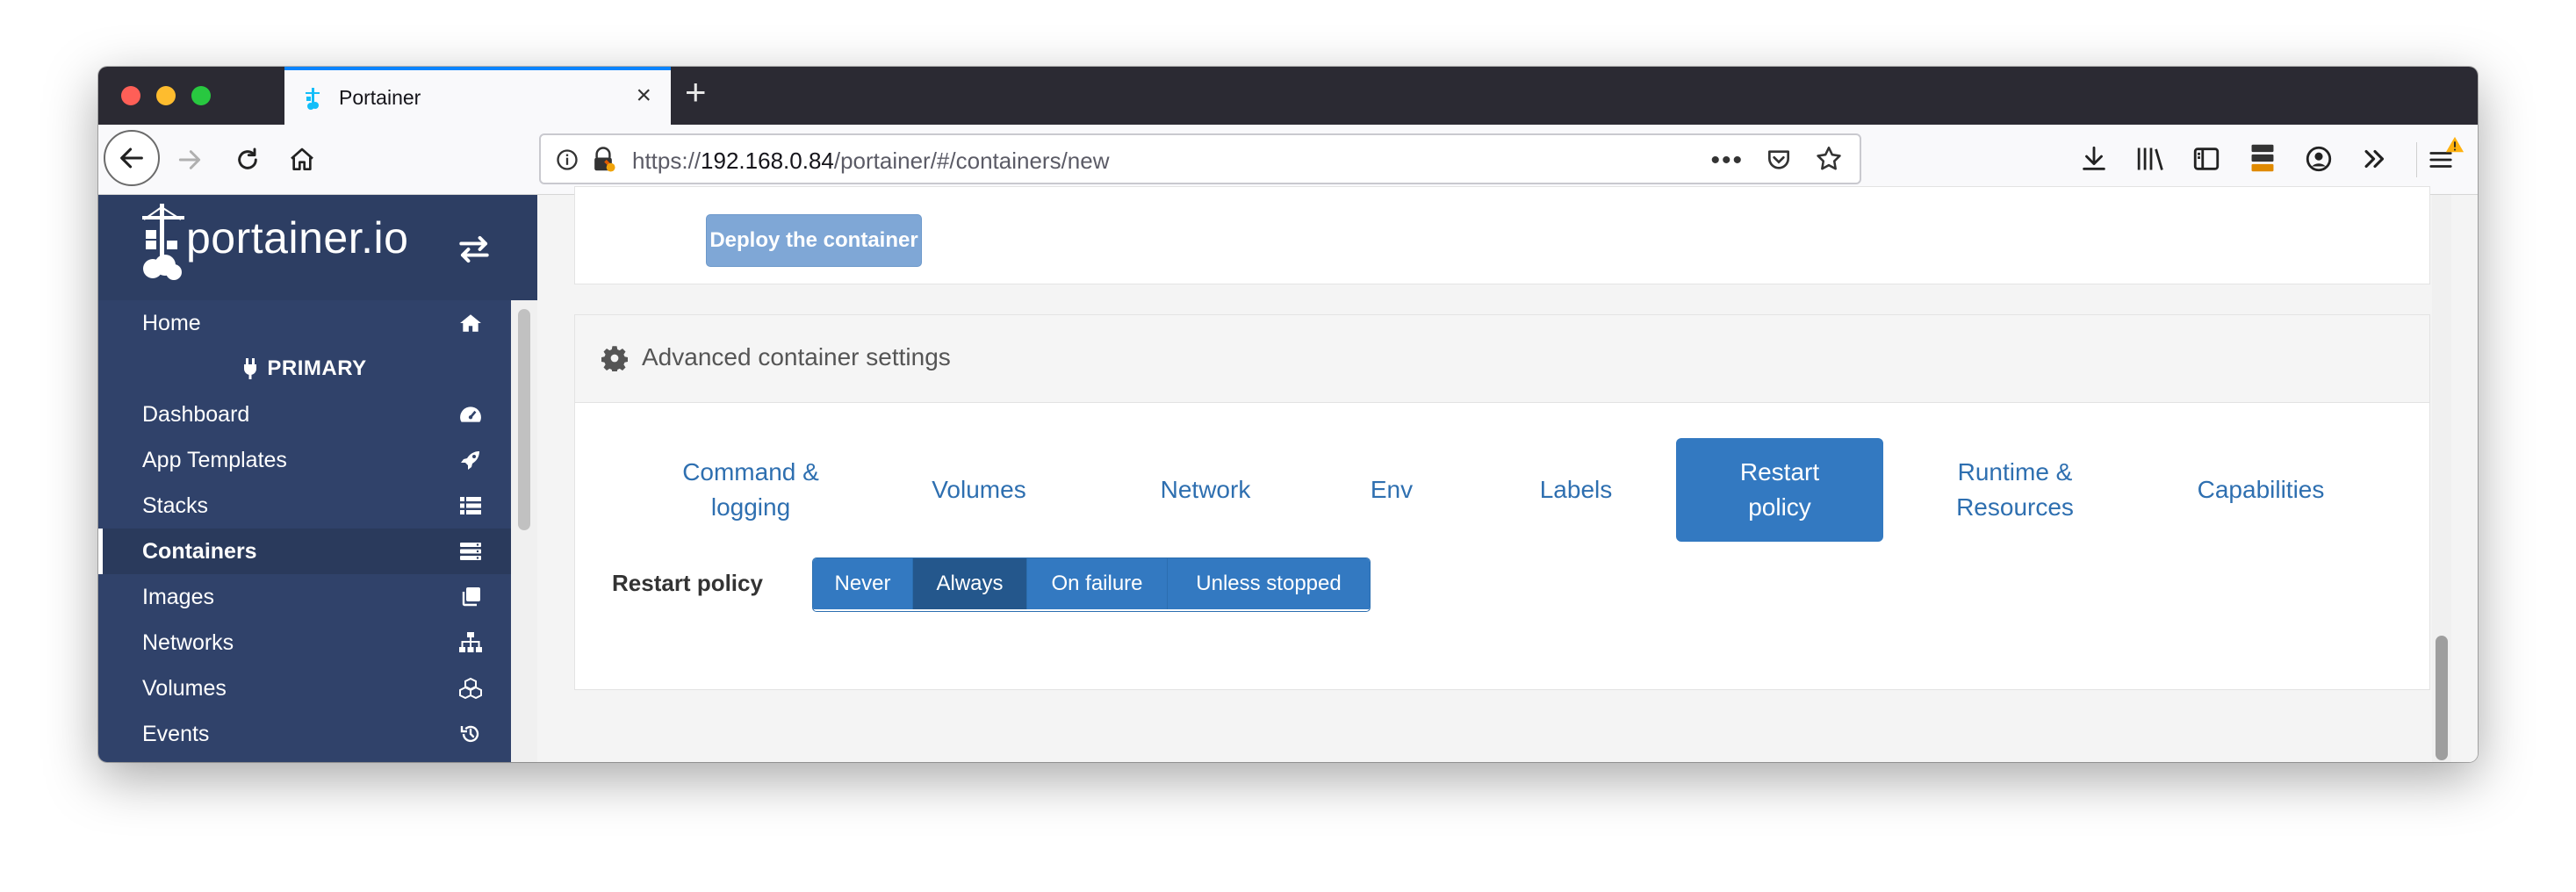 This screenshot has width=2576, height=892. What do you see at coordinates (1097, 583) in the screenshot?
I see `restart-on-failure-button: On failure` at bounding box center [1097, 583].